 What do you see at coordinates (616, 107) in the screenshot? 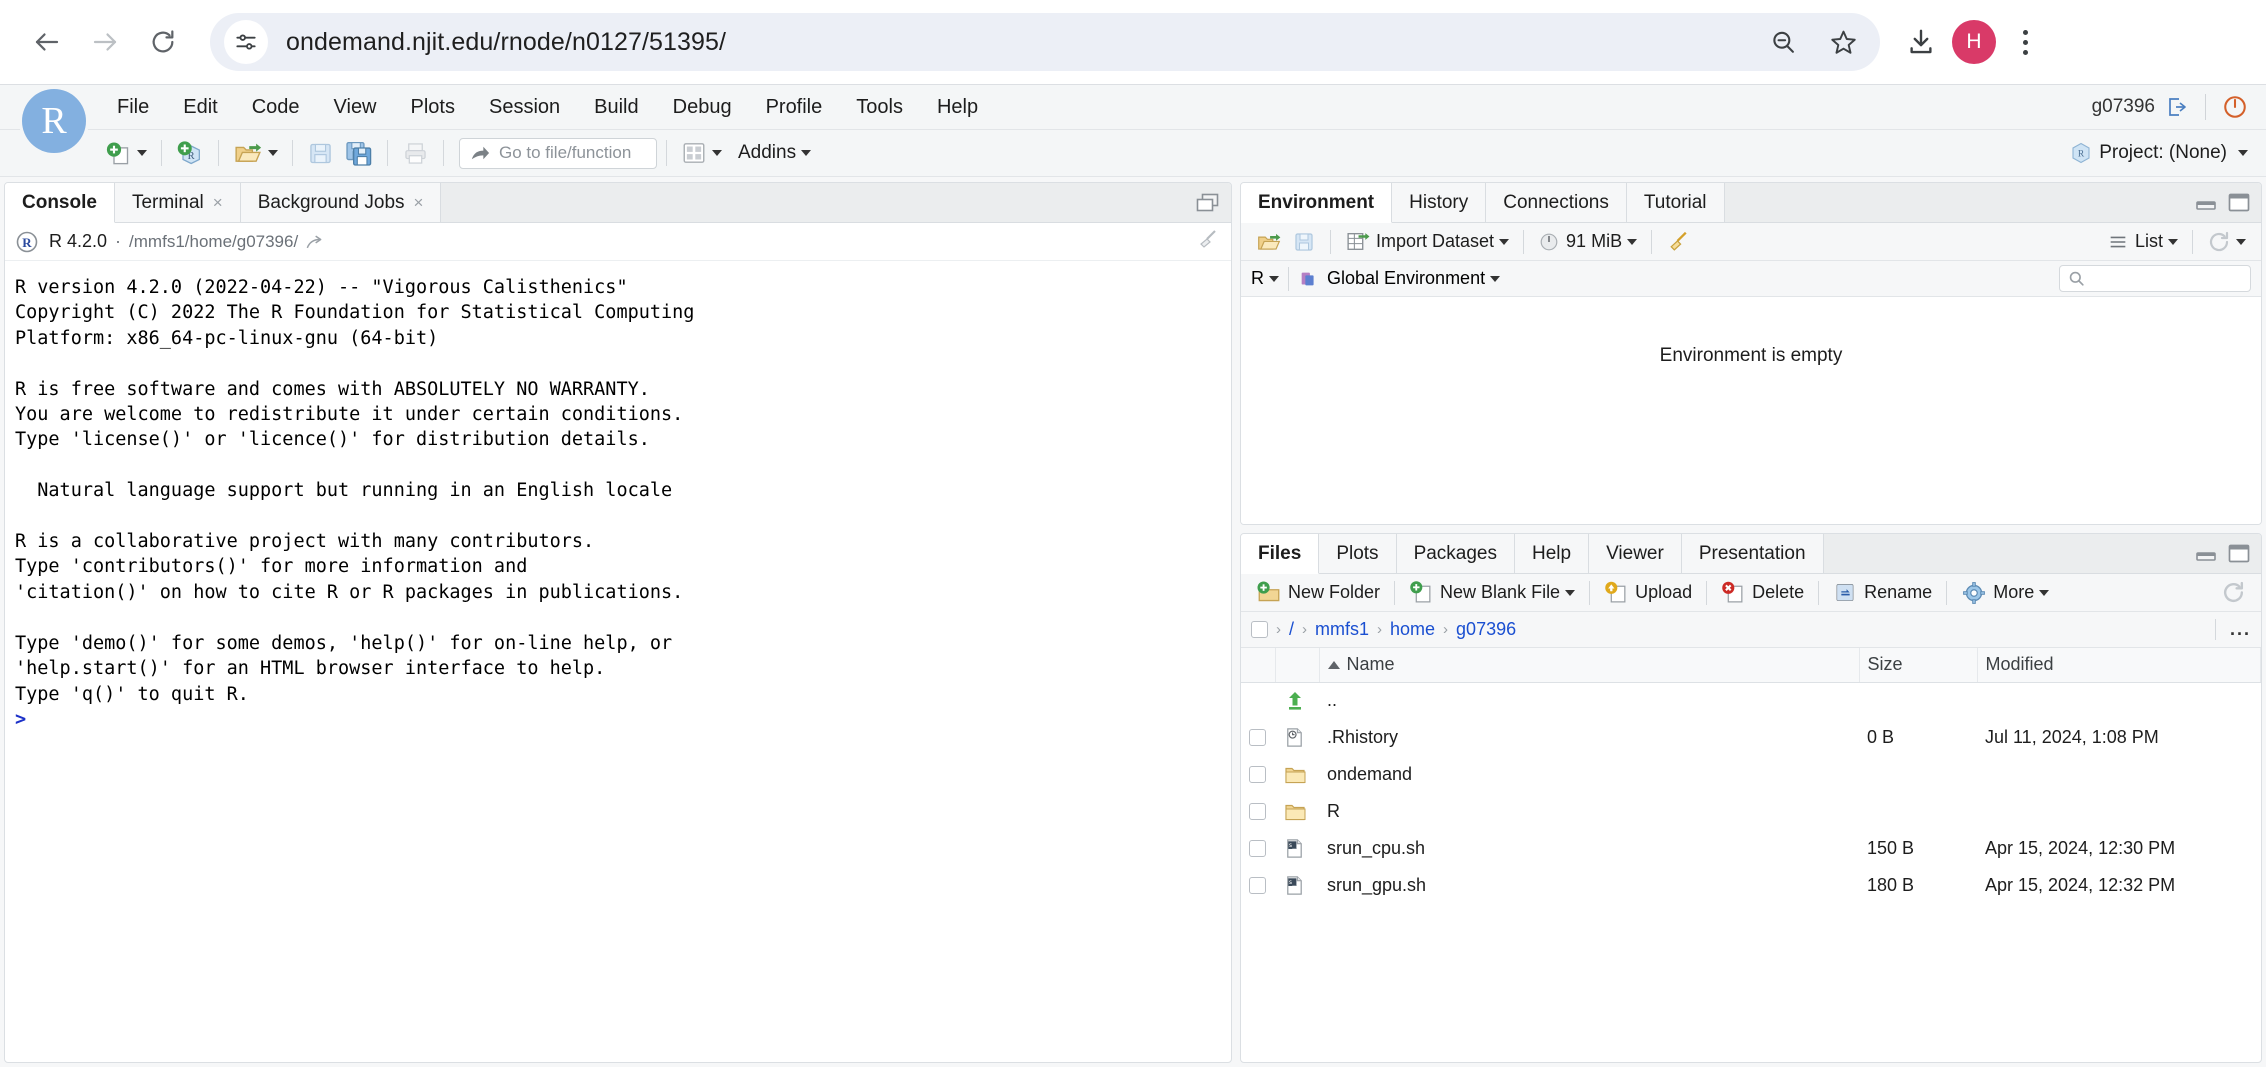
I see `menu-build: Build` at bounding box center [616, 107].